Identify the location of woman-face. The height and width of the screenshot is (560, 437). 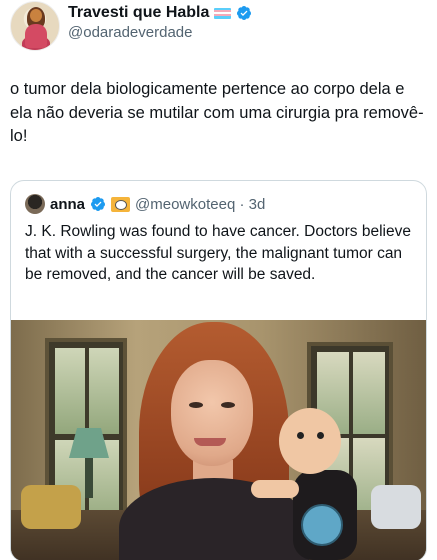
(212, 413).